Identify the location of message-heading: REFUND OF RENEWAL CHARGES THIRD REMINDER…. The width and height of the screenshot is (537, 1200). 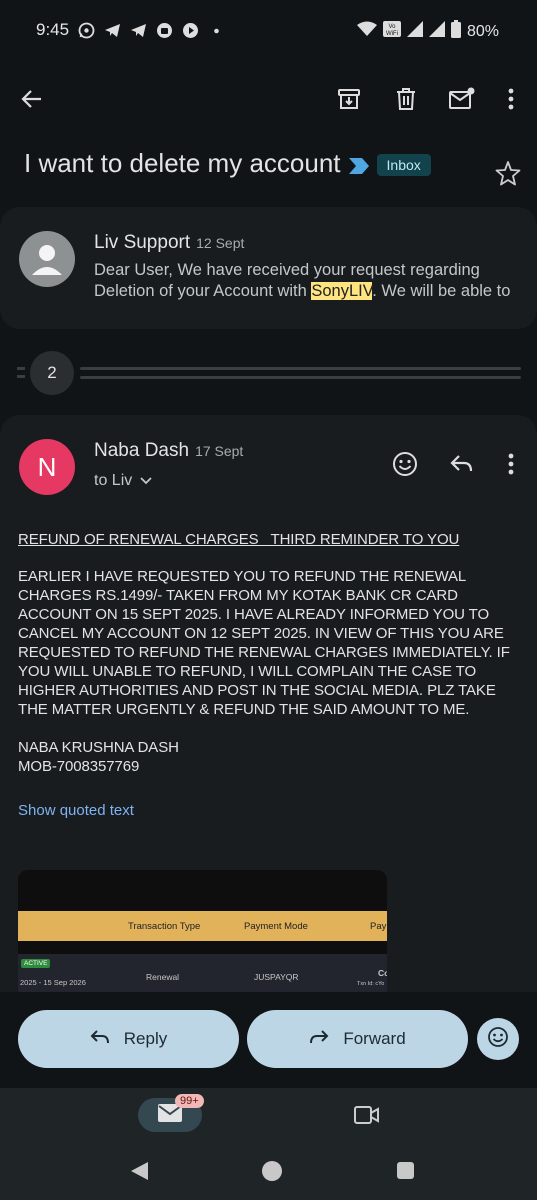
(239, 539).